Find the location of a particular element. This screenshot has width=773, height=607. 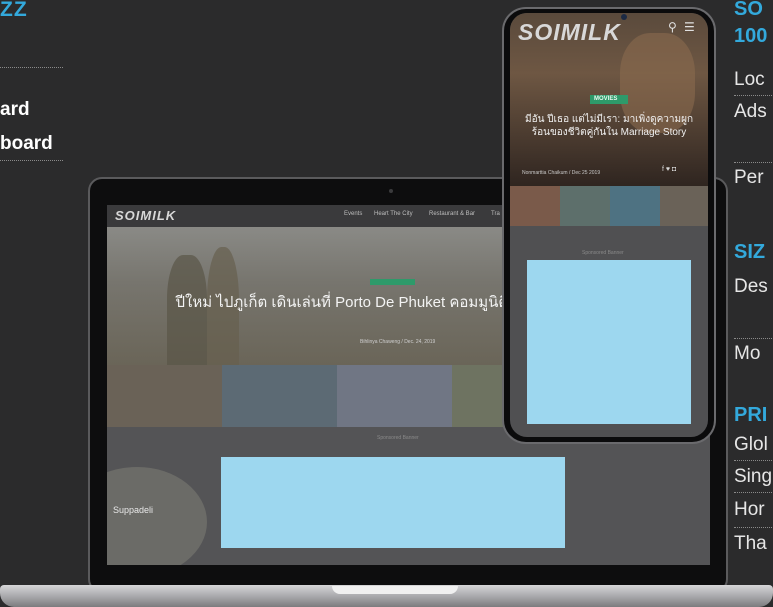

laptop-notch is located at coordinates (395, 590).